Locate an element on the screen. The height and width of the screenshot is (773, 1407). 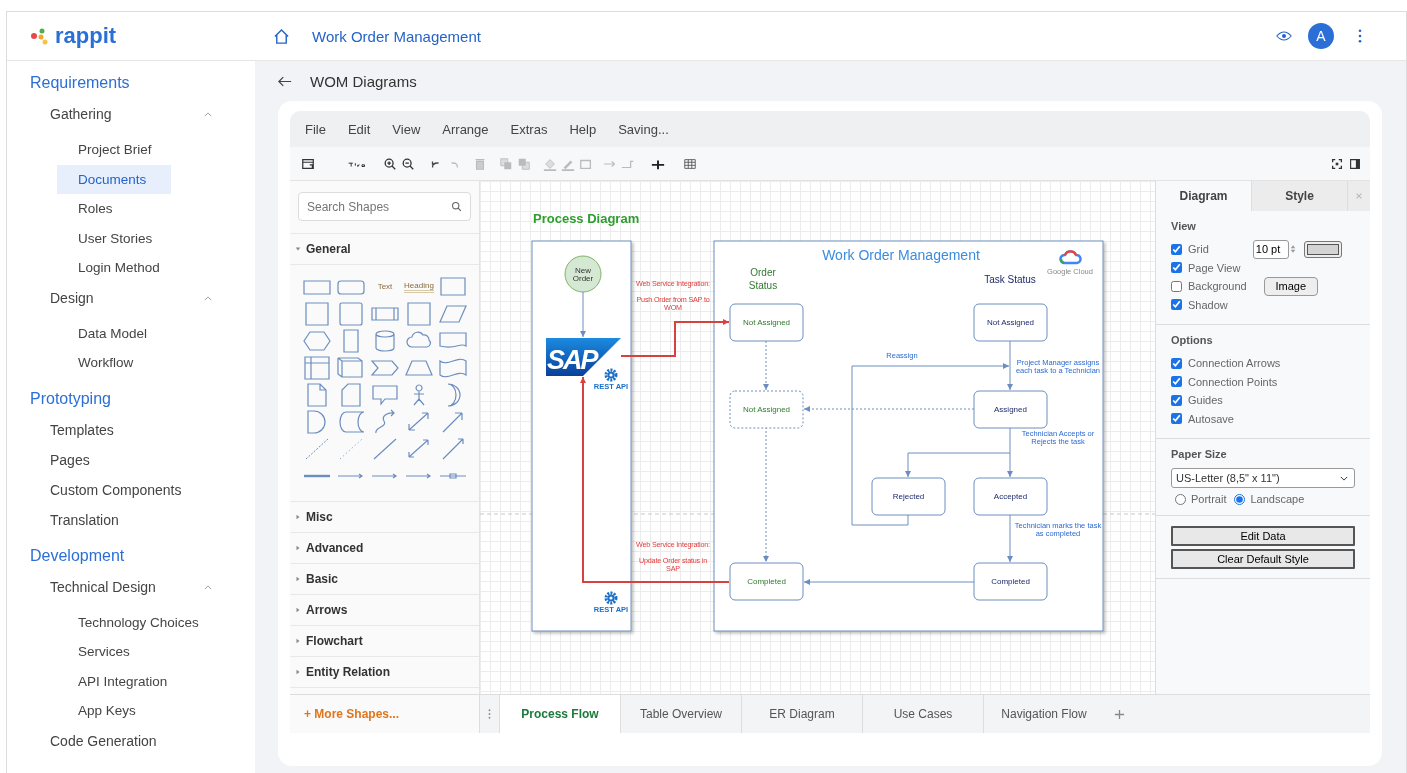
nav-item: Data Model is located at coordinates (131, 333).